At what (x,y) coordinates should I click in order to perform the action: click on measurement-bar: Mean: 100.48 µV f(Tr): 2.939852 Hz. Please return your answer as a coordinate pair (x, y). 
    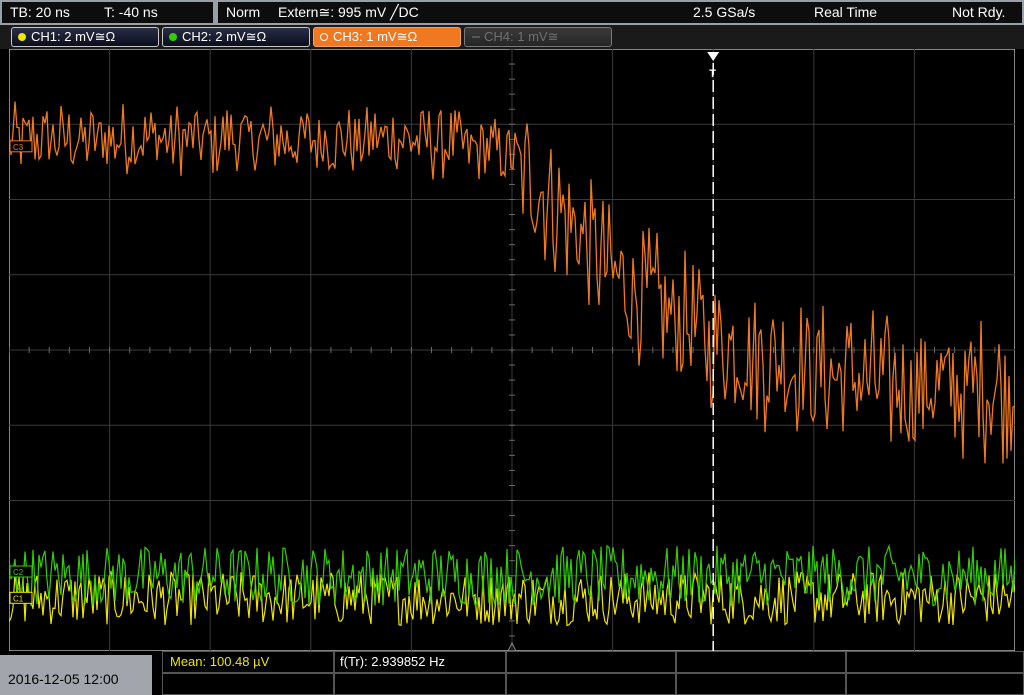
    Looking at the image, I should click on (593, 673).